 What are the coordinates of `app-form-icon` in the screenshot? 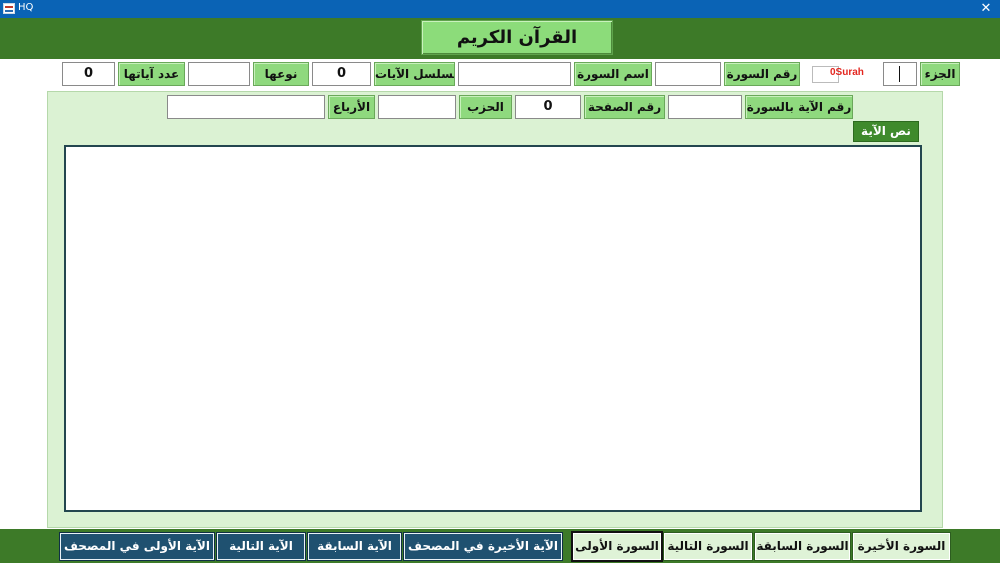 It's located at (9, 8).